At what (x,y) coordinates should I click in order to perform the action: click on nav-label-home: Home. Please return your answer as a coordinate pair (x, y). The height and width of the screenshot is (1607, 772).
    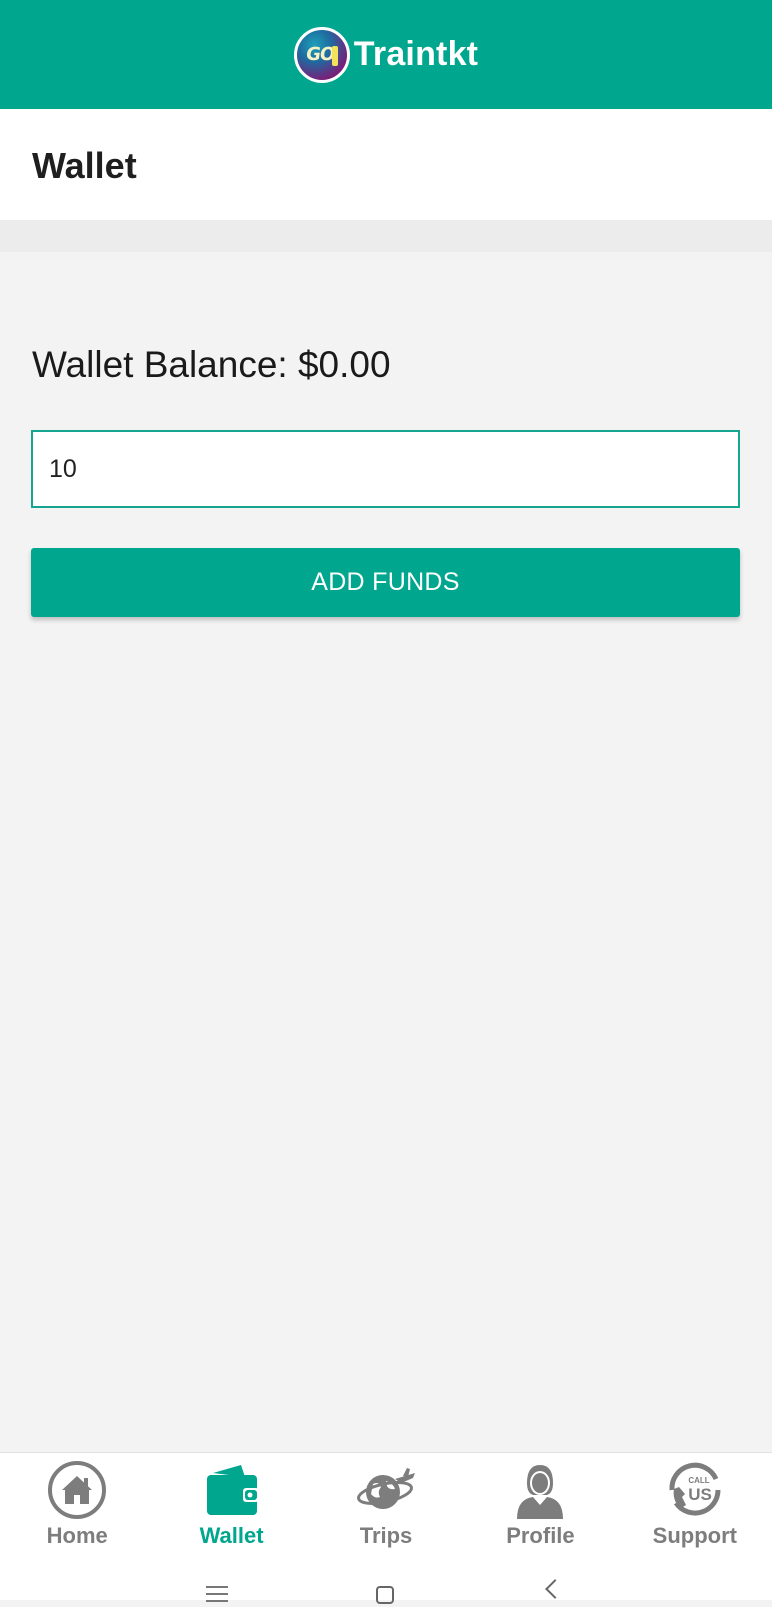
    Looking at the image, I should click on (77, 1535).